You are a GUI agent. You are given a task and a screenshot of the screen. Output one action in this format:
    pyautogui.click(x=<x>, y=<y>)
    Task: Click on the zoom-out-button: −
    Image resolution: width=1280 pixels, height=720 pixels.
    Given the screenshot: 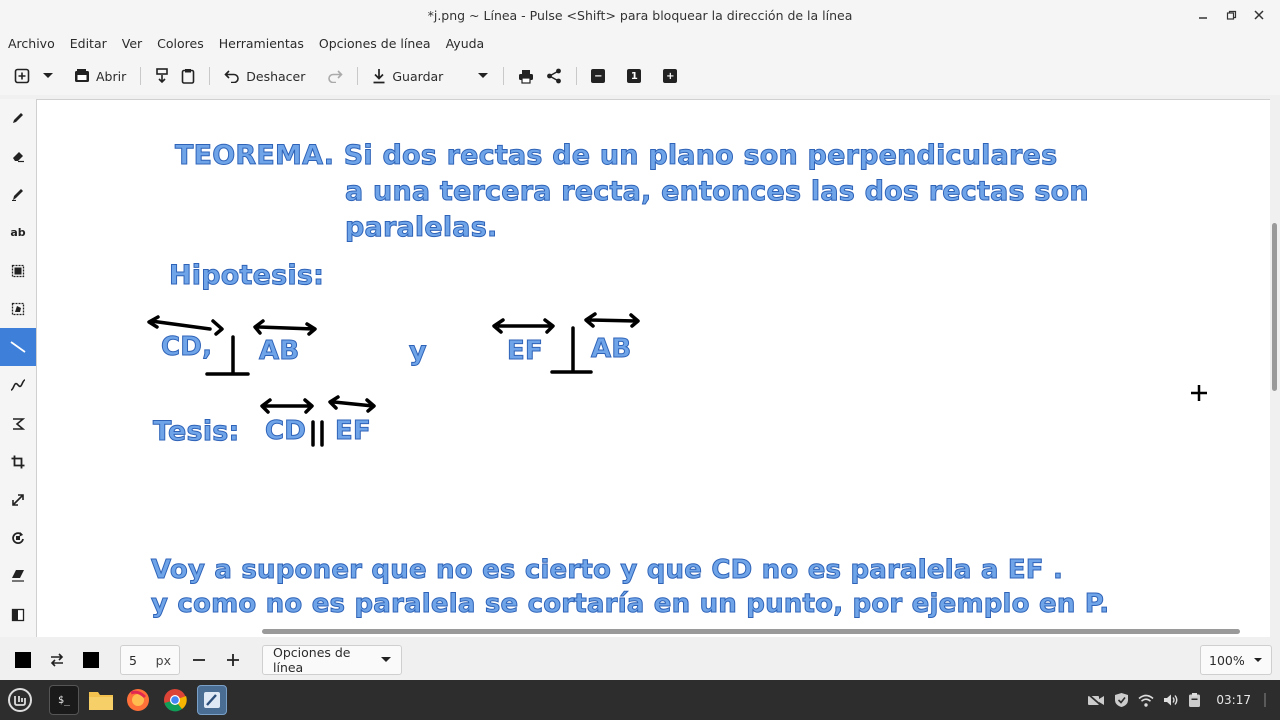 What is the action you would take?
    pyautogui.click(x=598, y=76)
    